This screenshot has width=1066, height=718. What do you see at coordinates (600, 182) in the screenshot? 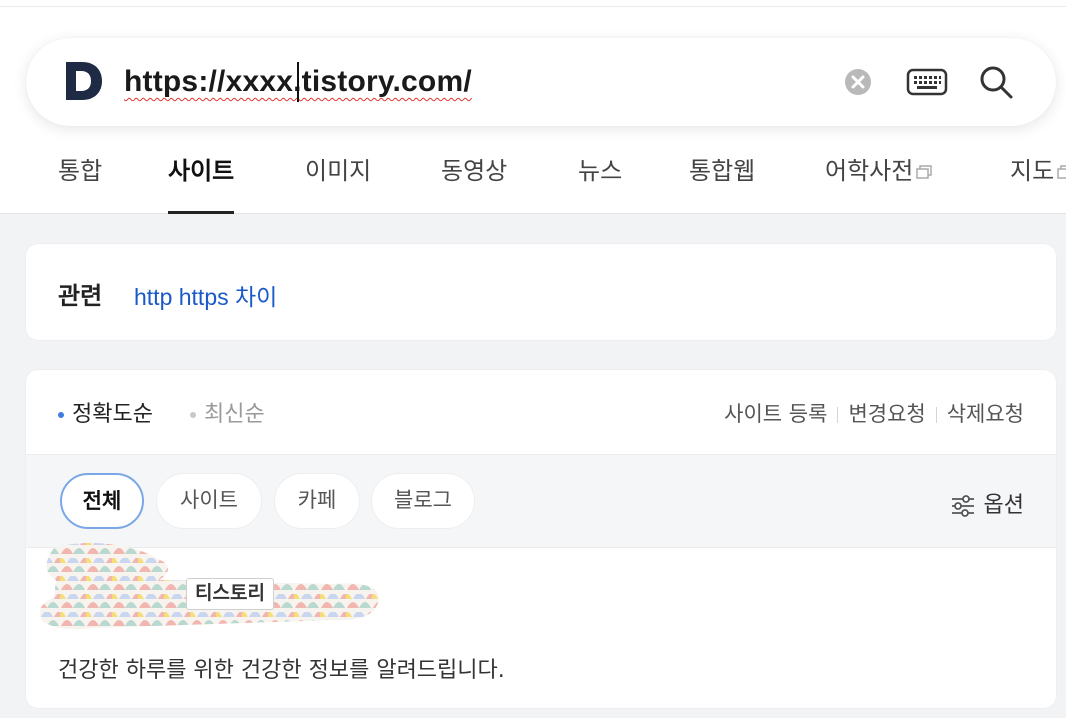
I see `tab-news: 뉴스` at bounding box center [600, 182].